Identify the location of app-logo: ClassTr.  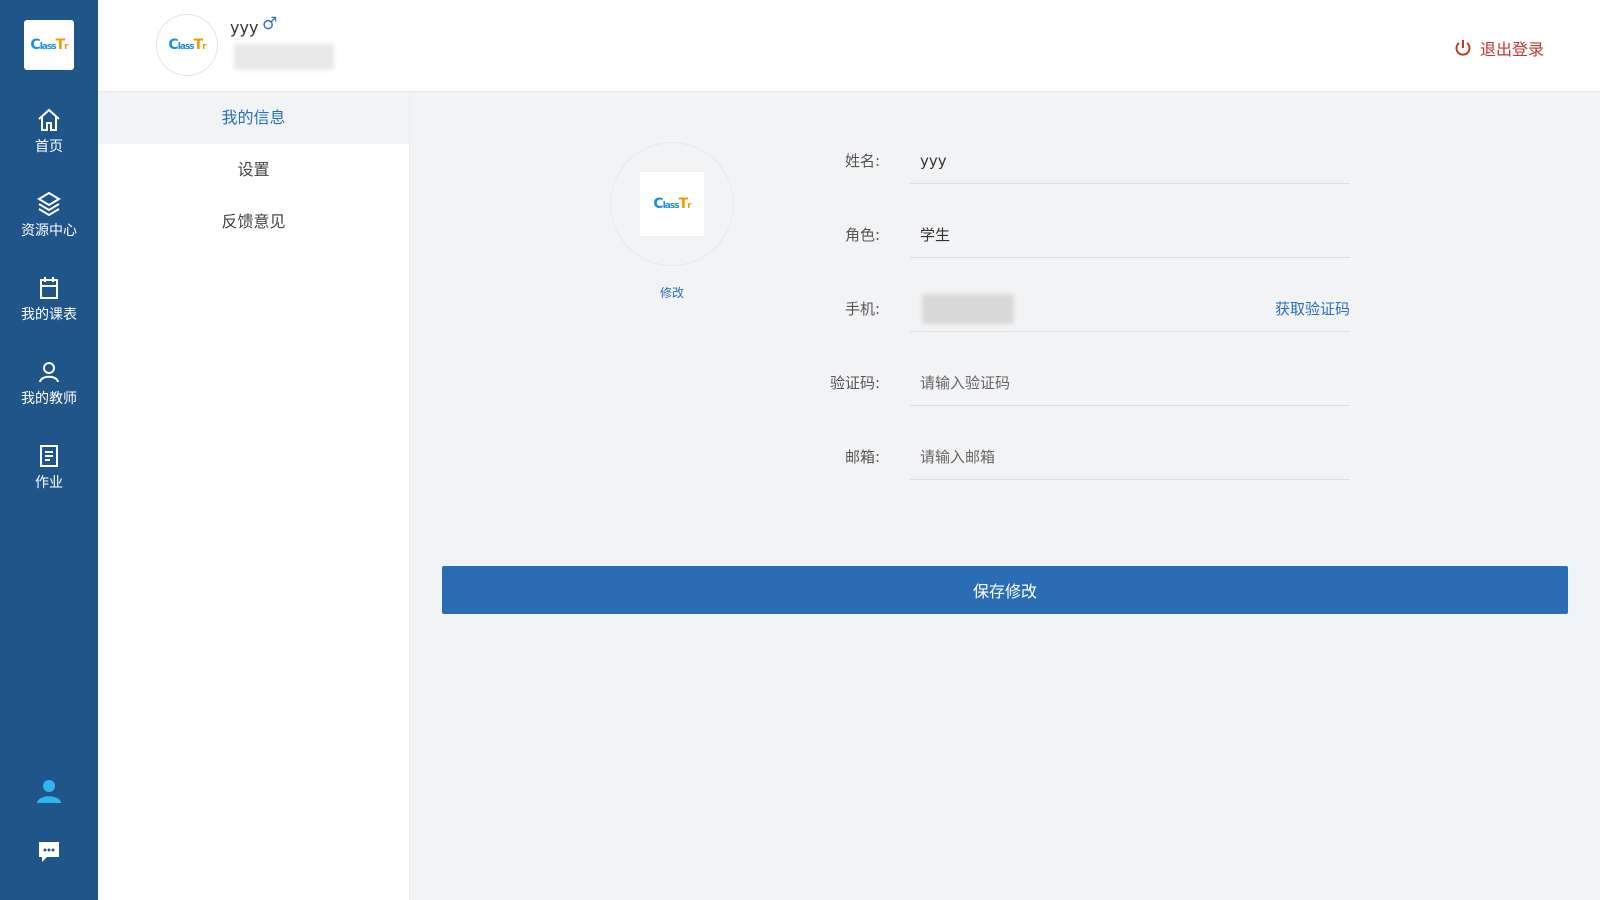
(49, 45).